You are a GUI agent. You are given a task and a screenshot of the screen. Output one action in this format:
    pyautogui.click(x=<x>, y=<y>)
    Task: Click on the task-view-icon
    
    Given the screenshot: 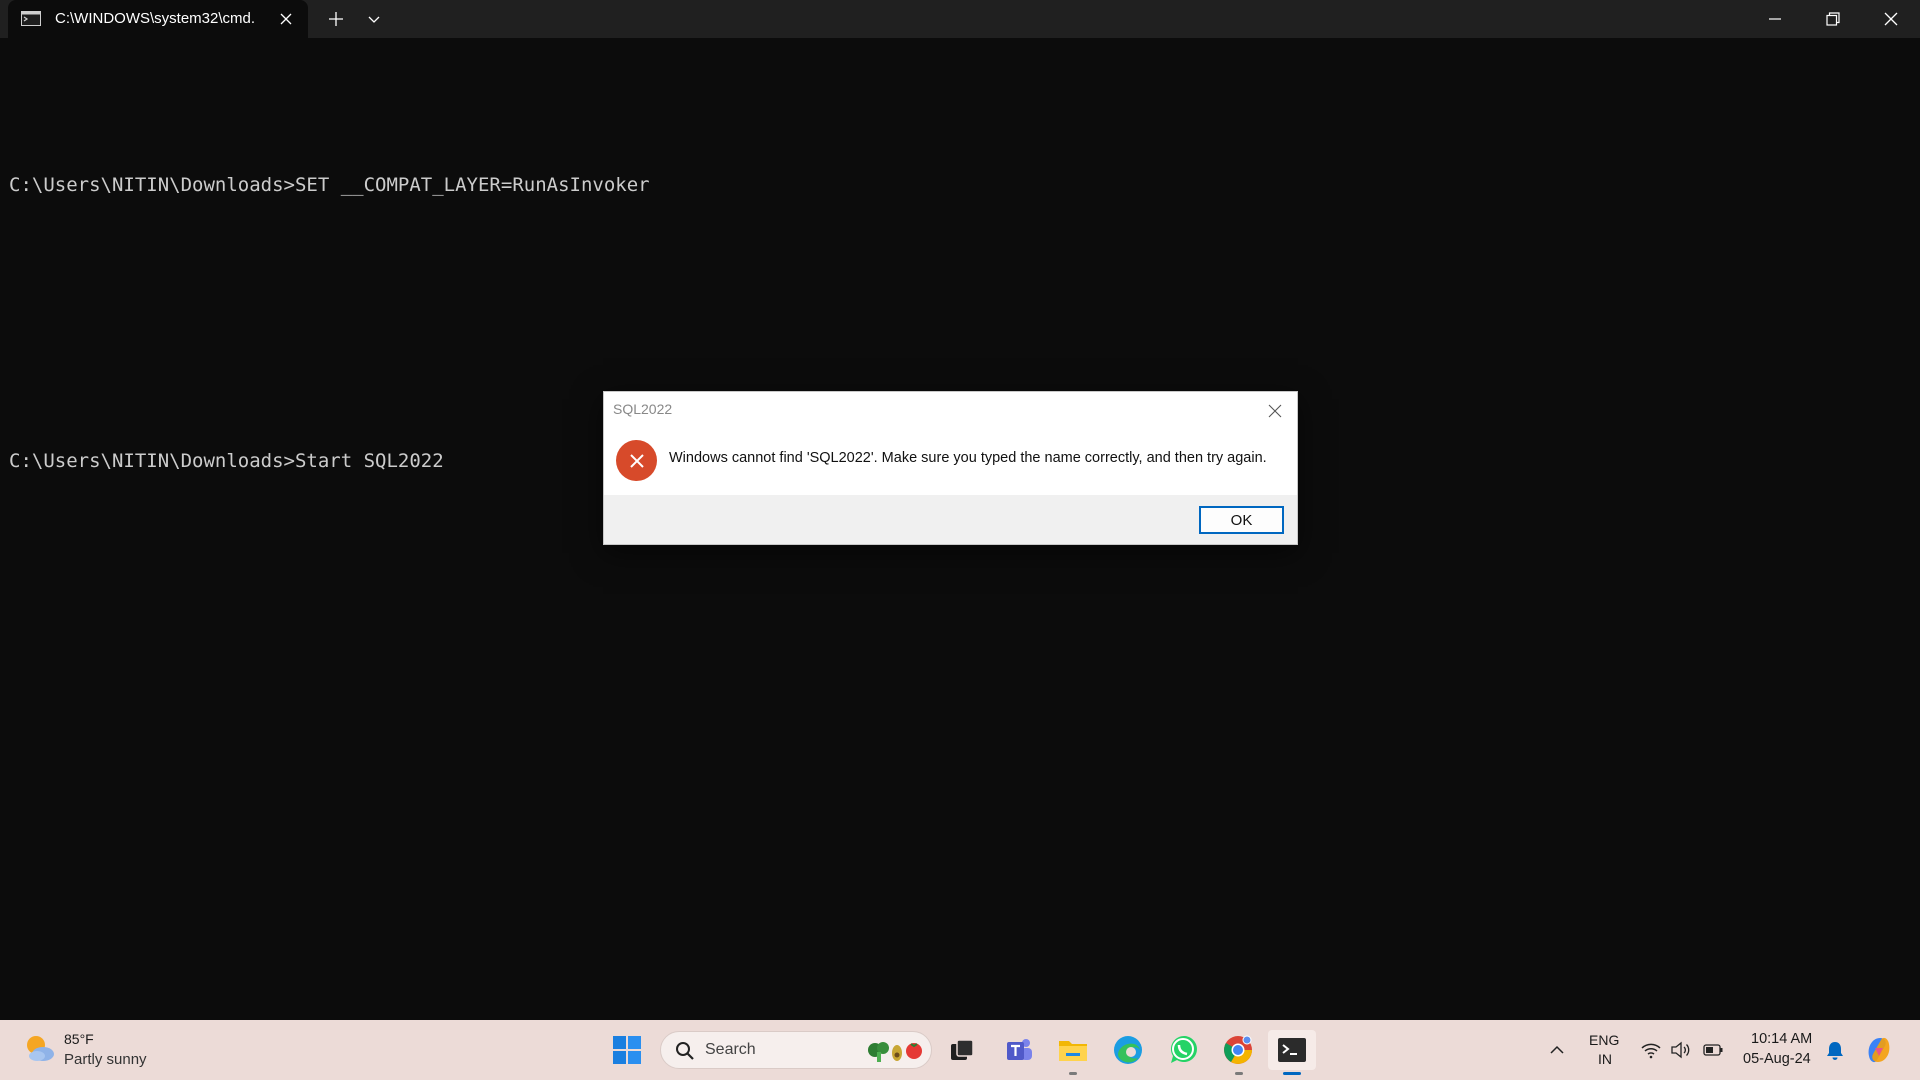 What is the action you would take?
    pyautogui.click(x=962, y=1049)
    